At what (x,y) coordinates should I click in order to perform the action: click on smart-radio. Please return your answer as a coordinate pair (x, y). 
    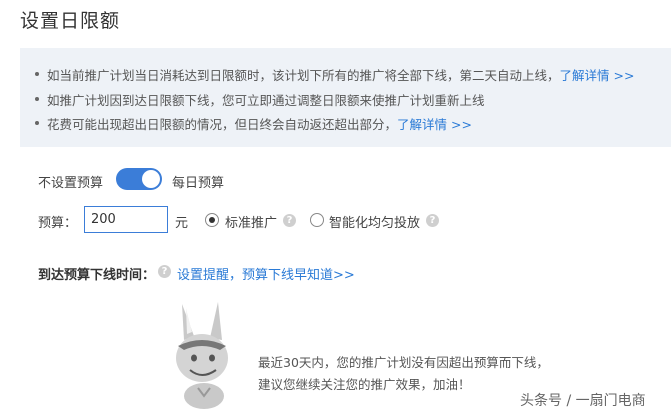
    Looking at the image, I should click on (317, 220).